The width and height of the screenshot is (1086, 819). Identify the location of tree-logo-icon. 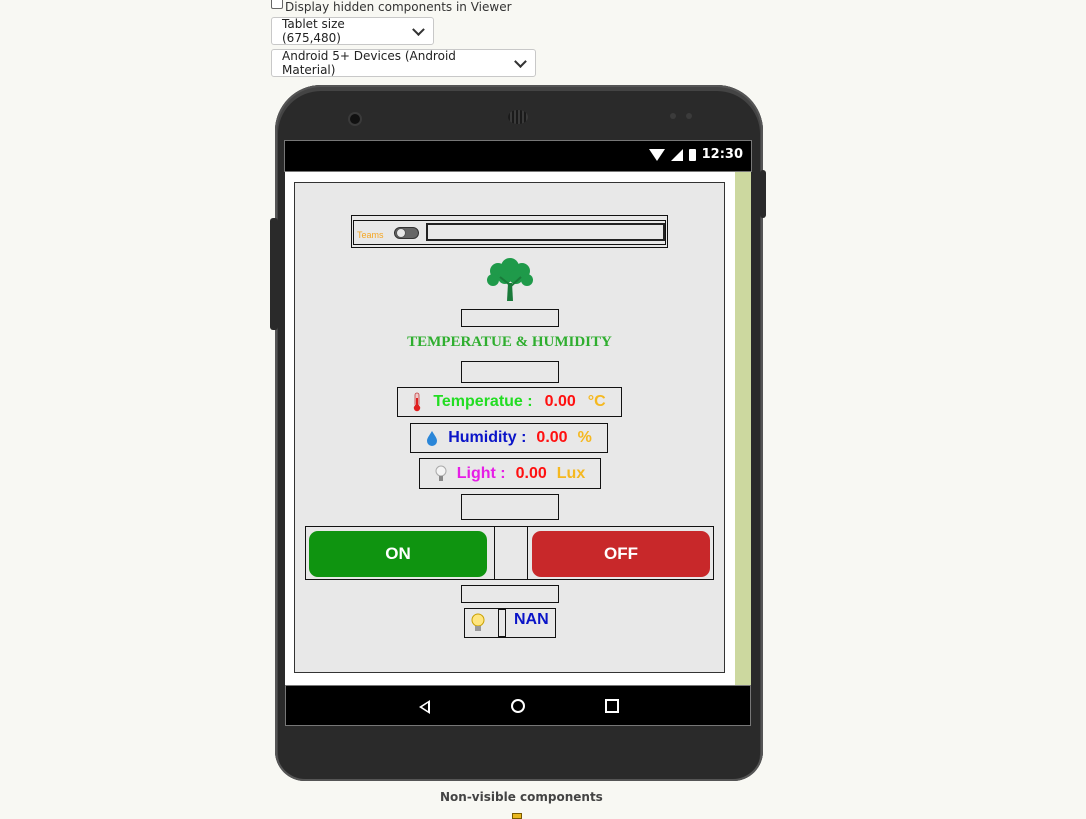
(510, 279).